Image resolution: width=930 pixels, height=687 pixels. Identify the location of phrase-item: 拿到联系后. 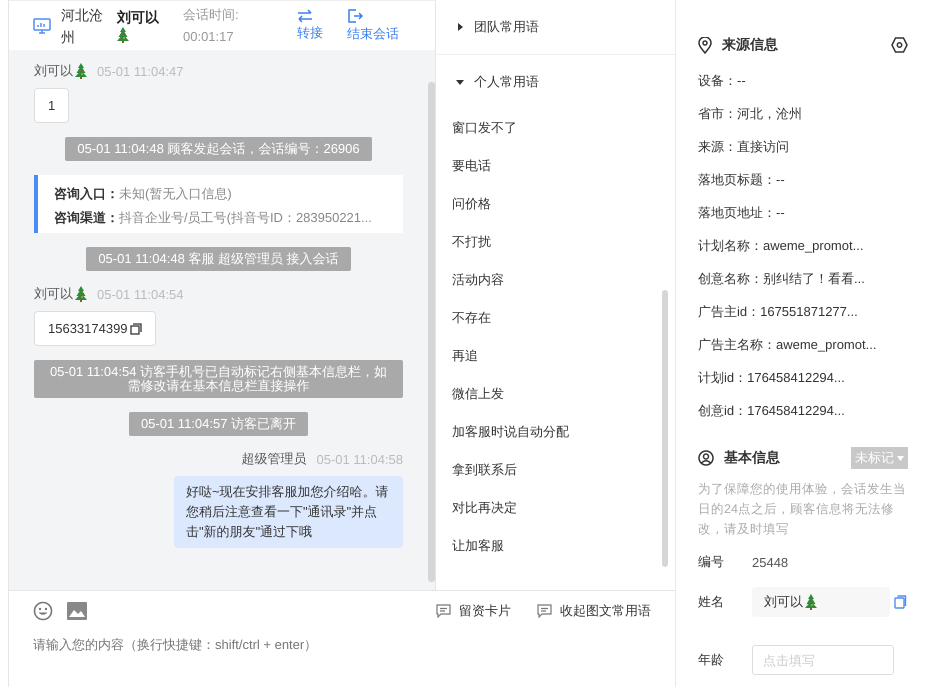
(563, 470).